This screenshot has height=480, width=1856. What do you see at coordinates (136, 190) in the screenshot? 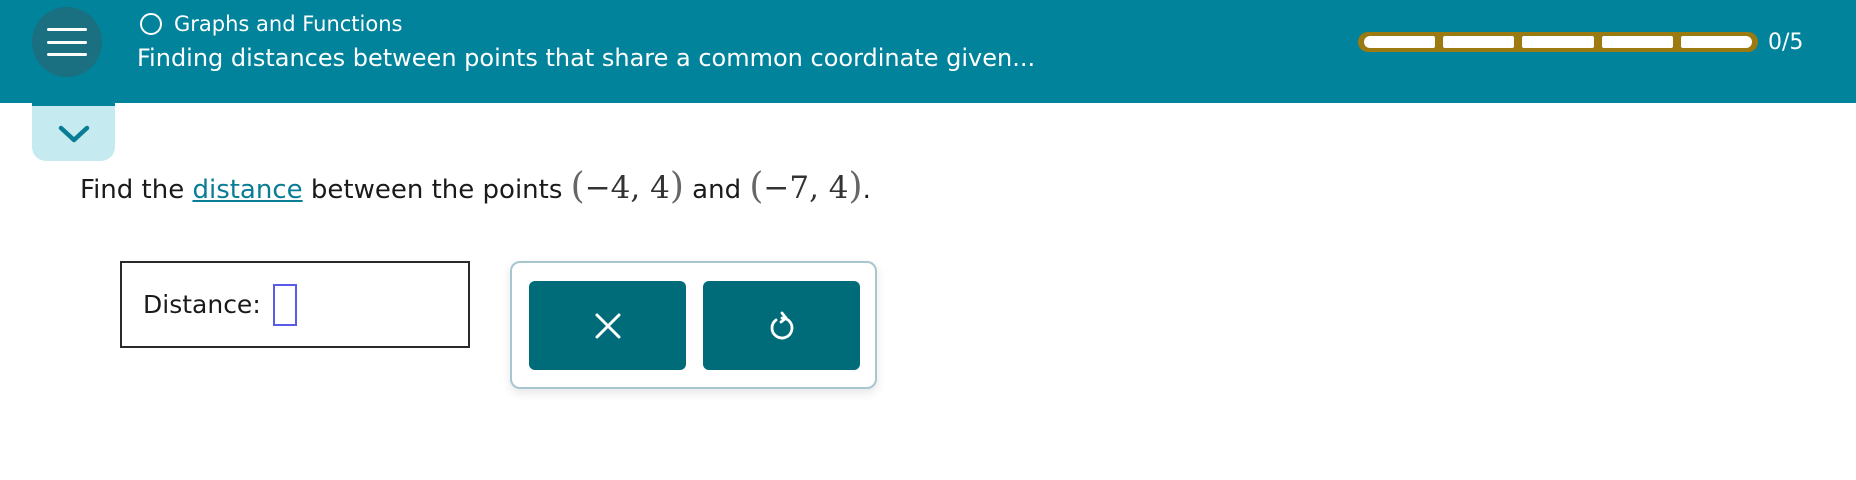
I see `question-prefix: Find the` at bounding box center [136, 190].